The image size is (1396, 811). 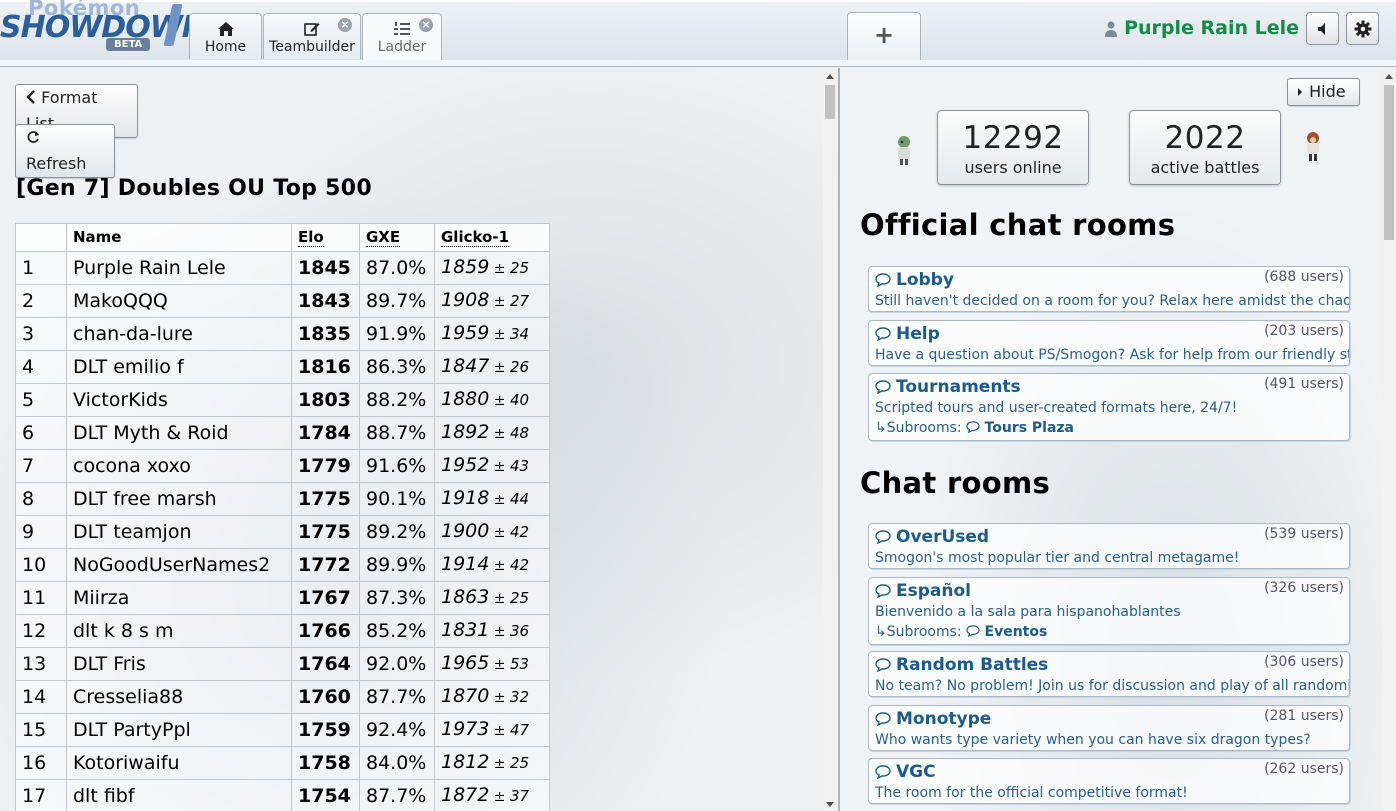 I want to click on player-name-link: DLT emilio f, so click(x=179, y=367).